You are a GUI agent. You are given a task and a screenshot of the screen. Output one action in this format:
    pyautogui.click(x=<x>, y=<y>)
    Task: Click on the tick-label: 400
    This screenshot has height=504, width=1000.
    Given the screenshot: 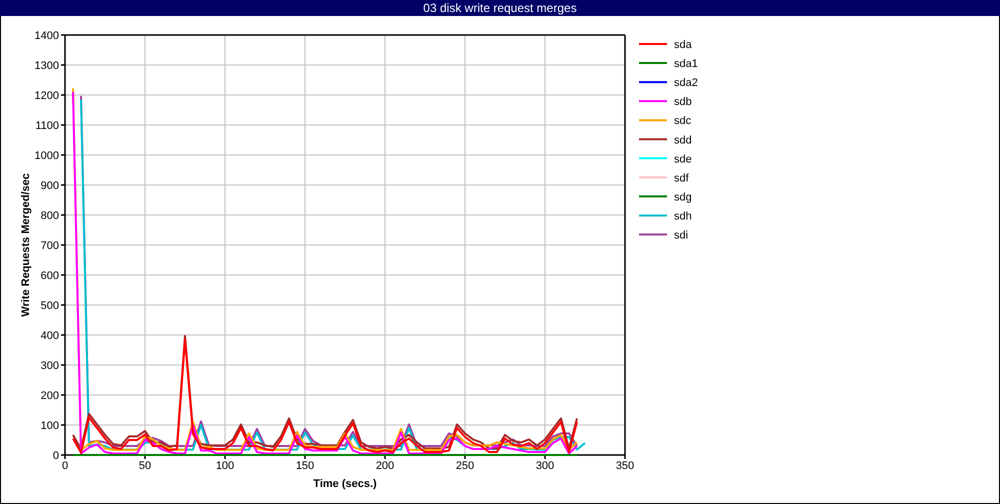 What is the action you would take?
    pyautogui.click(x=49, y=336)
    